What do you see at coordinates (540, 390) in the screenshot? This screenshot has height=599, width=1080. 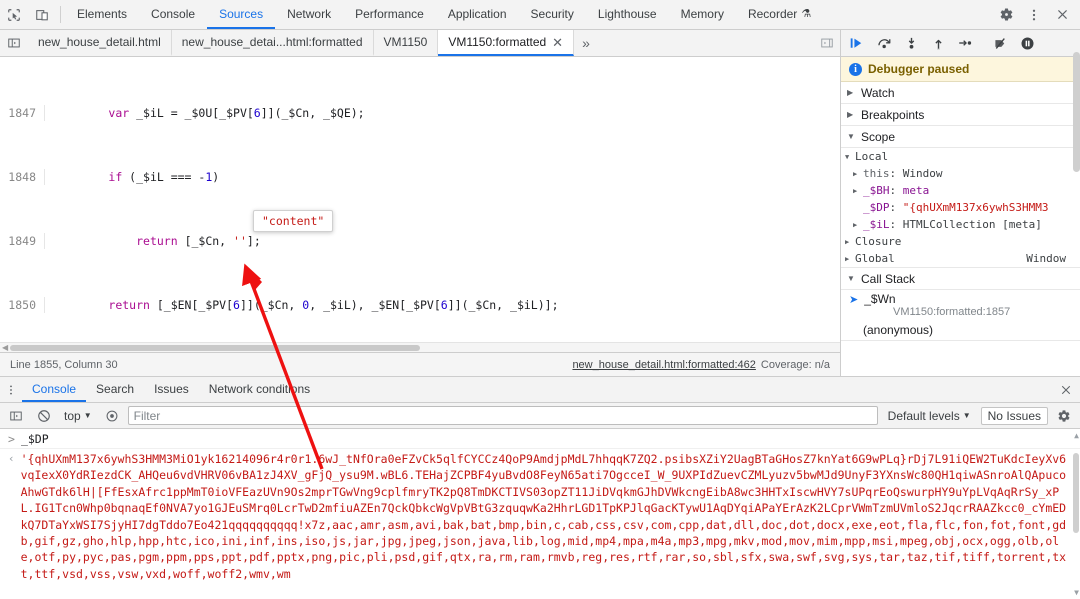 I see `drawer-tabbar: Console Search Issues Network conditions` at bounding box center [540, 390].